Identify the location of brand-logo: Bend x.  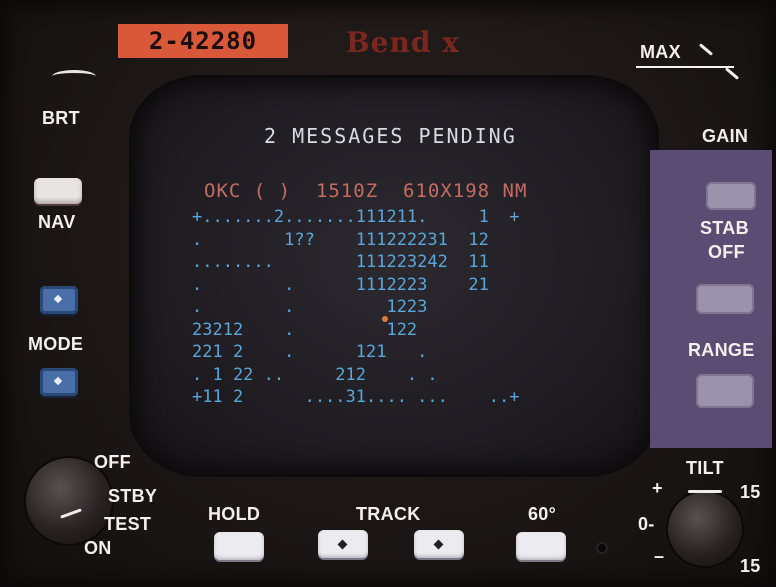
(403, 42).